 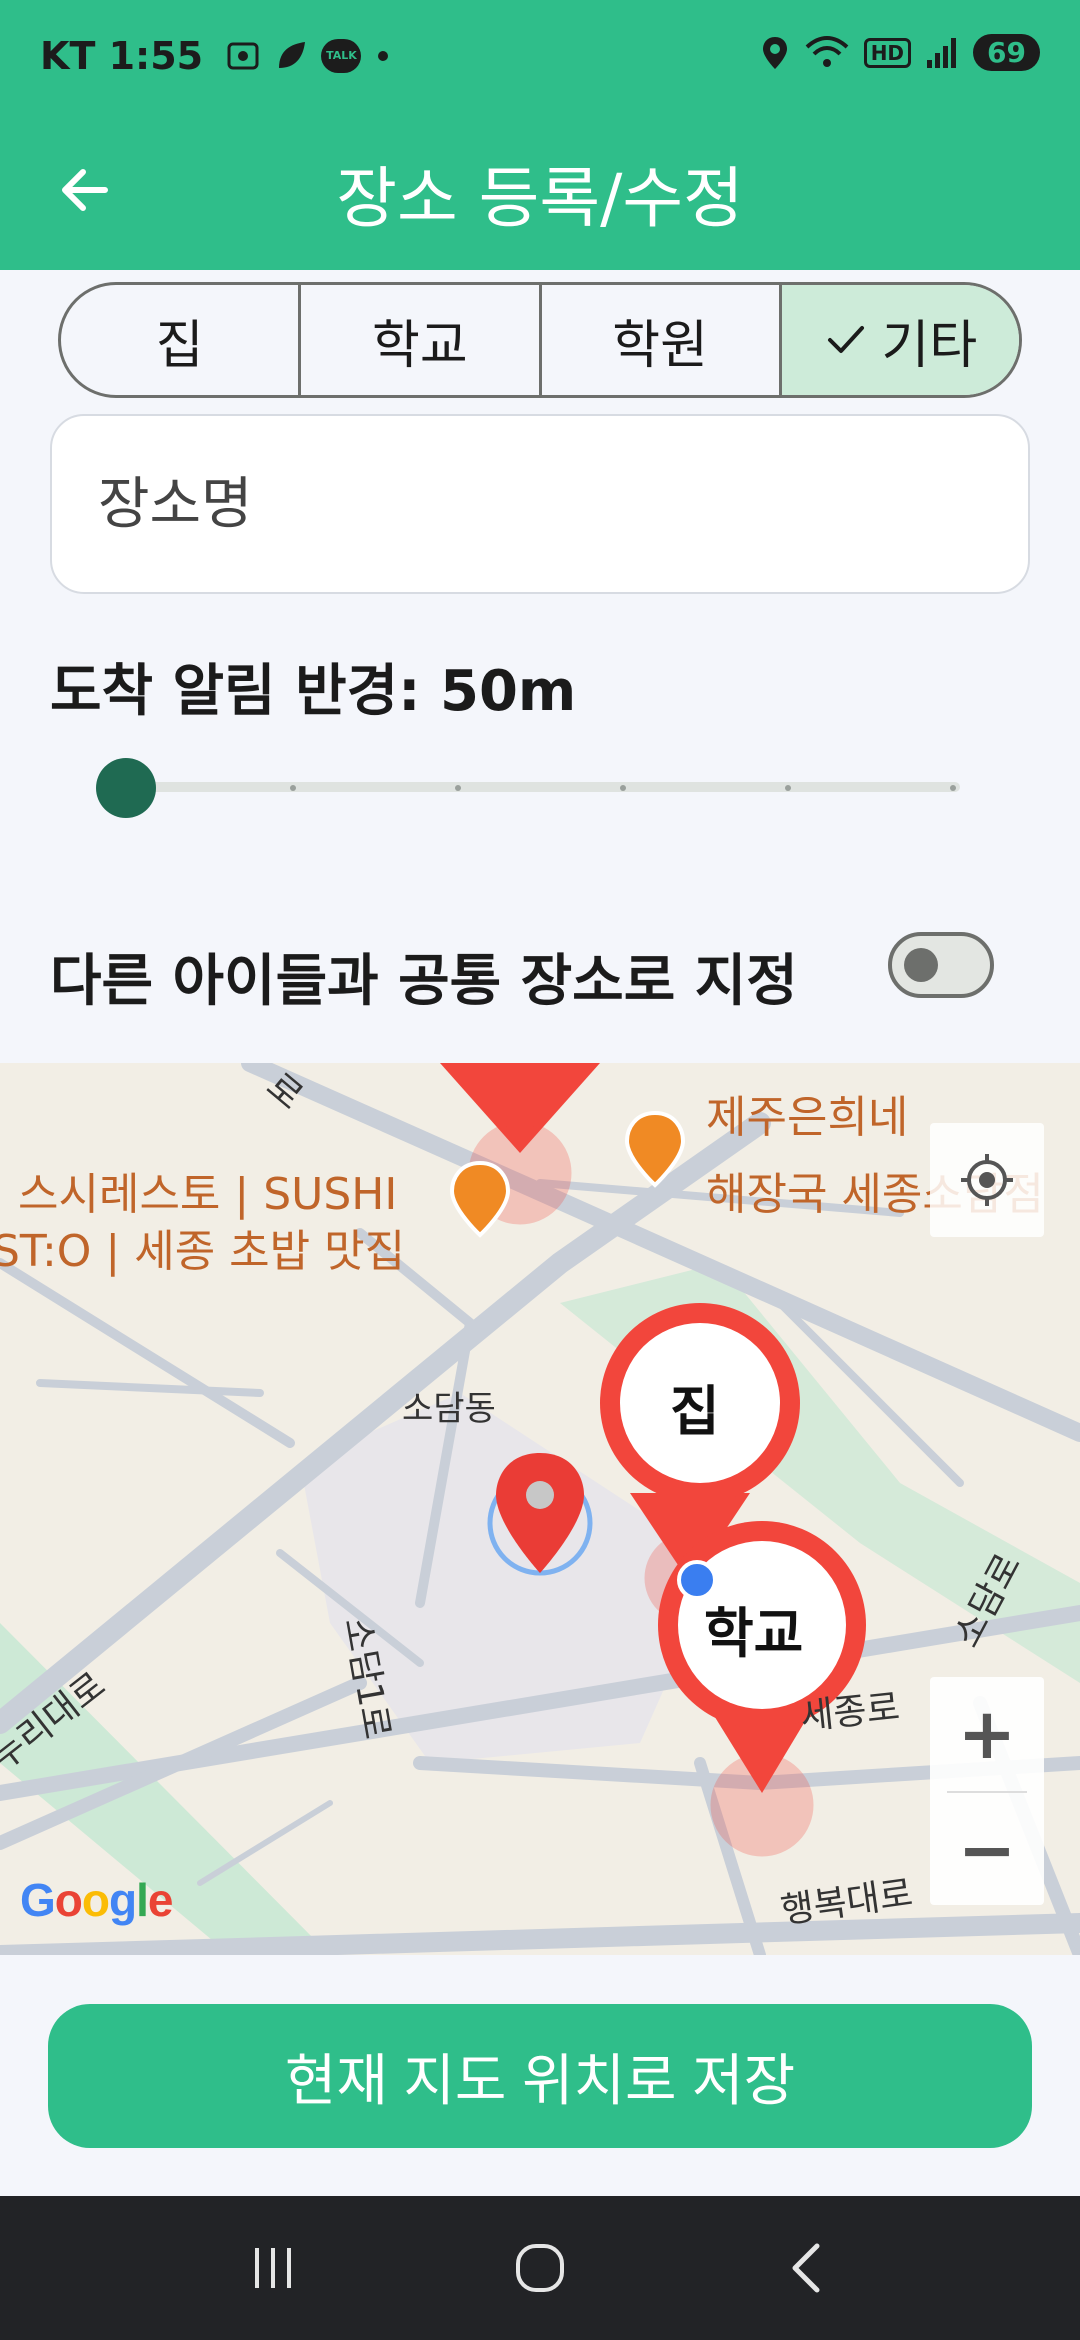 I want to click on slider-track, so click(x=543, y=787).